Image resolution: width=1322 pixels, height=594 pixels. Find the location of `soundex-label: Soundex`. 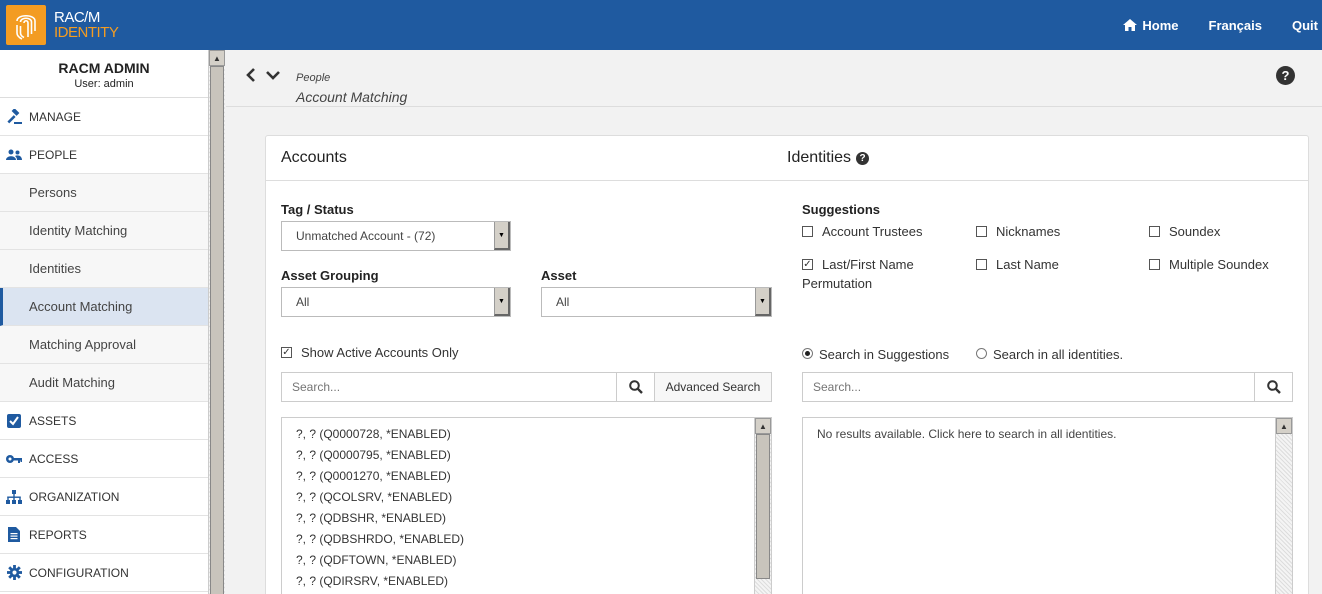

soundex-label: Soundex is located at coordinates (1195, 231).